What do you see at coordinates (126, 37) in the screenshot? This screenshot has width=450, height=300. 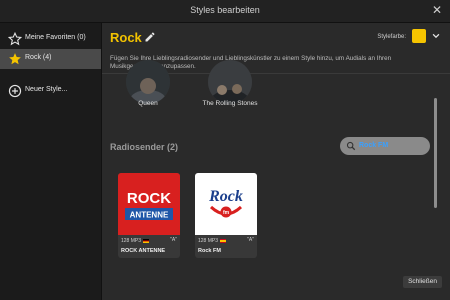 I see `style-title: Rock` at bounding box center [126, 37].